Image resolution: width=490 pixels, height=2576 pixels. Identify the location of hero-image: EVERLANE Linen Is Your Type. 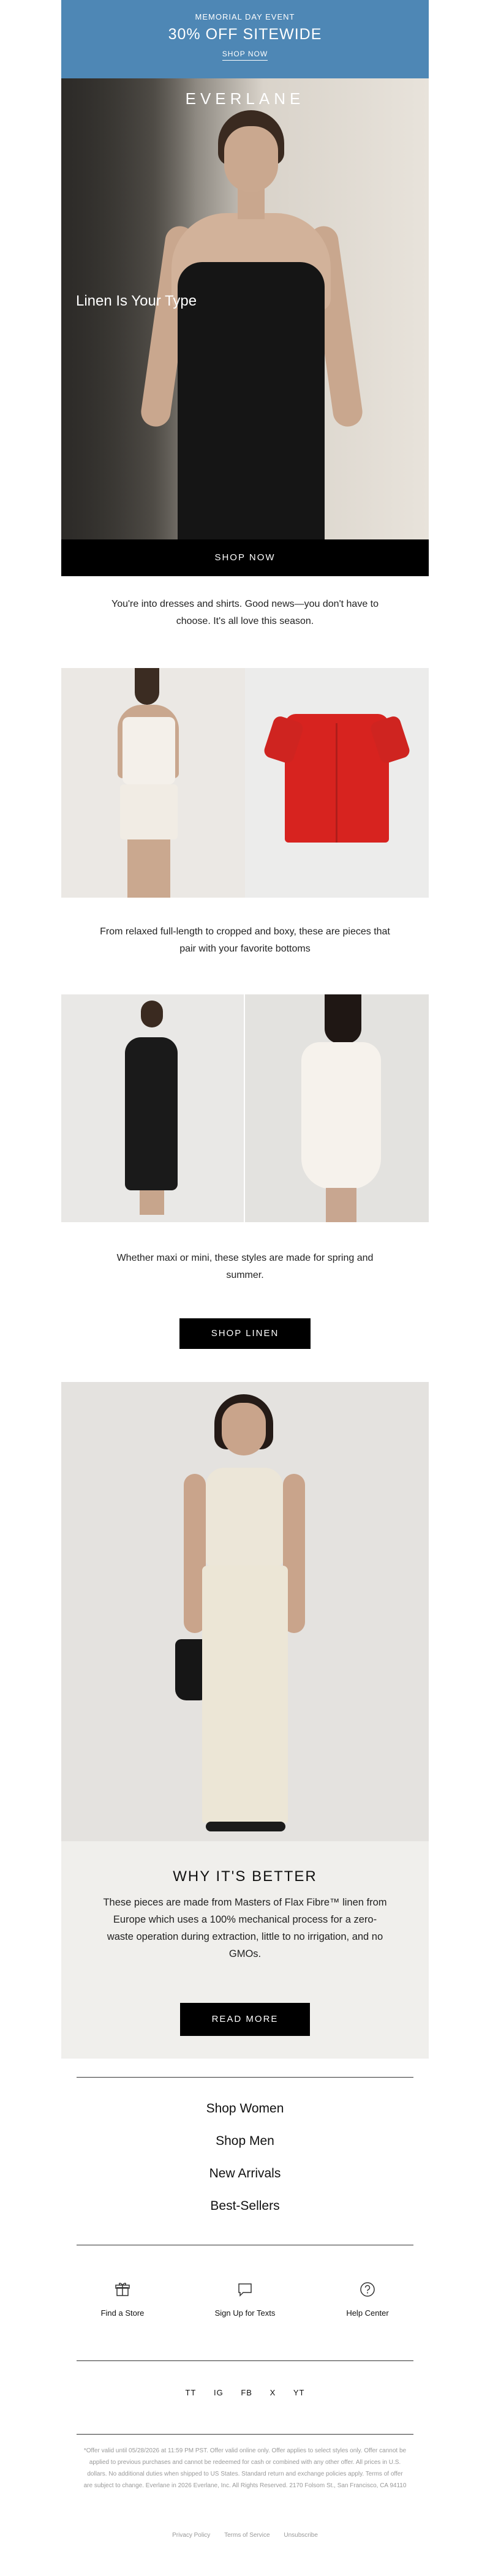
(245, 308).